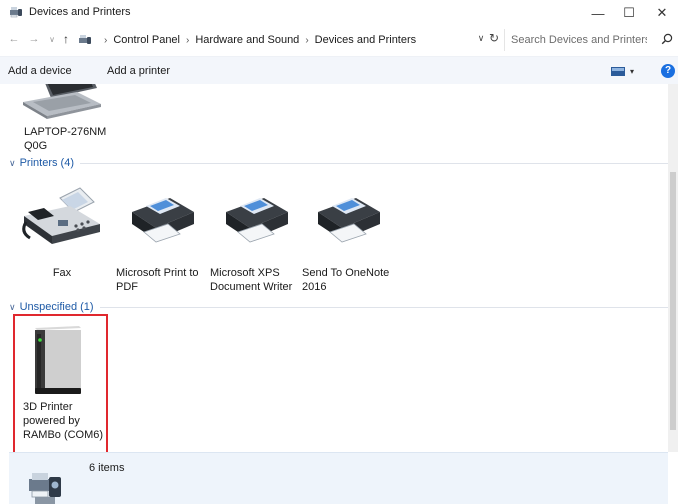  I want to click on item-count: 6 items, so click(107, 468).